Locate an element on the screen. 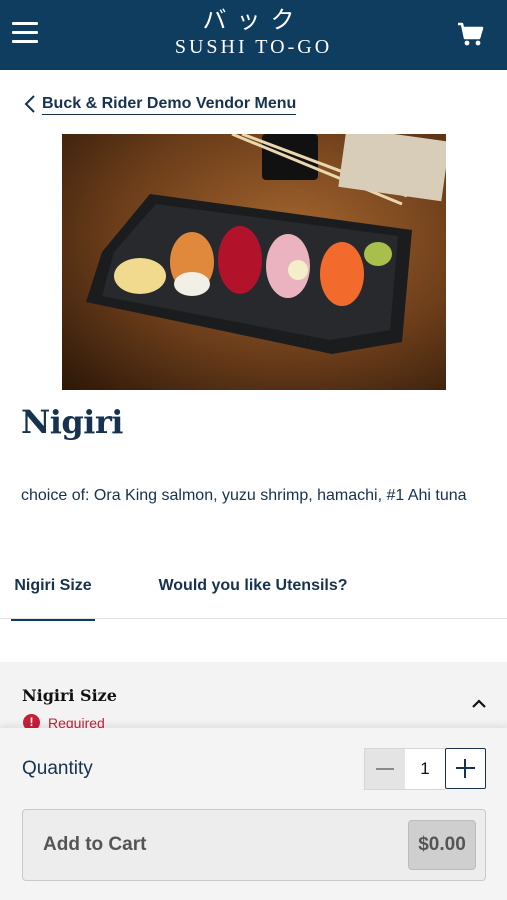 The width and height of the screenshot is (507, 900). option-tabs: Nigiri Size Would you like Utensils? is located at coordinates (253, 590).